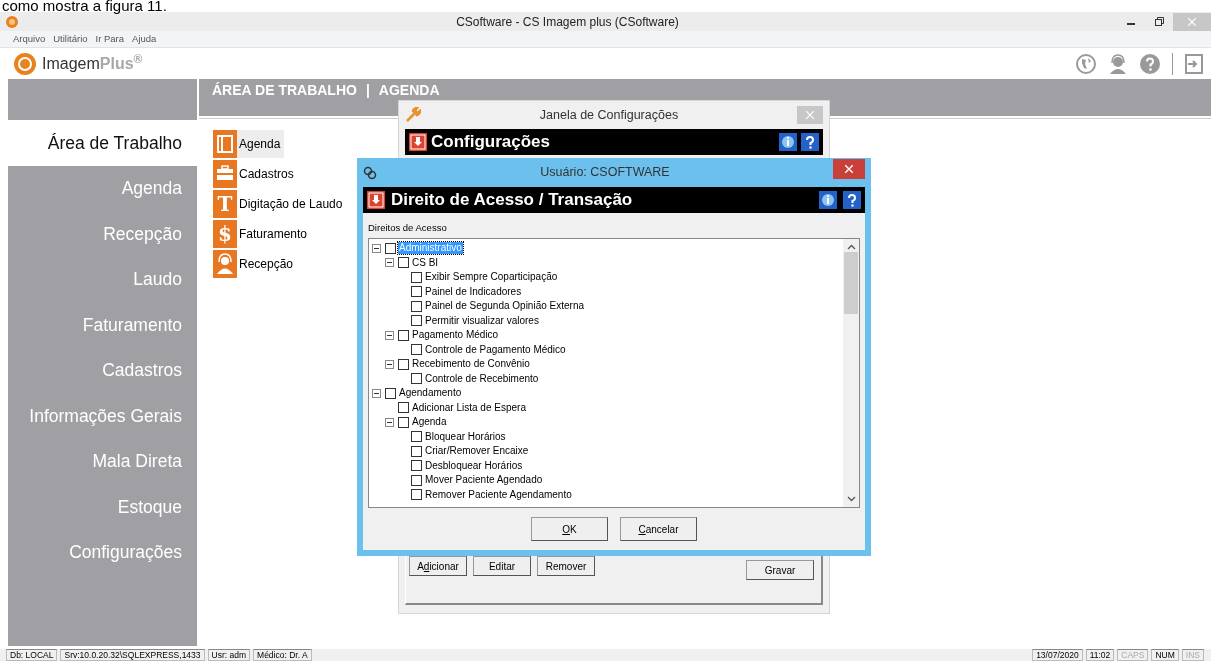  I want to click on logo-accent-text: Plus$^{®}$, so click(121, 62).